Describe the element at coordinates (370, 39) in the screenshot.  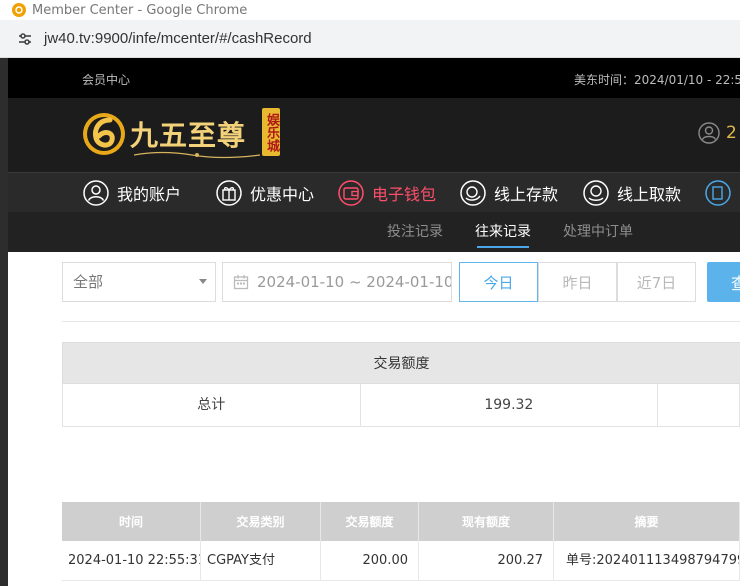
I see `address-bar: jw40.tv:9900/infe/mcenter/#/cashRecord` at that location.